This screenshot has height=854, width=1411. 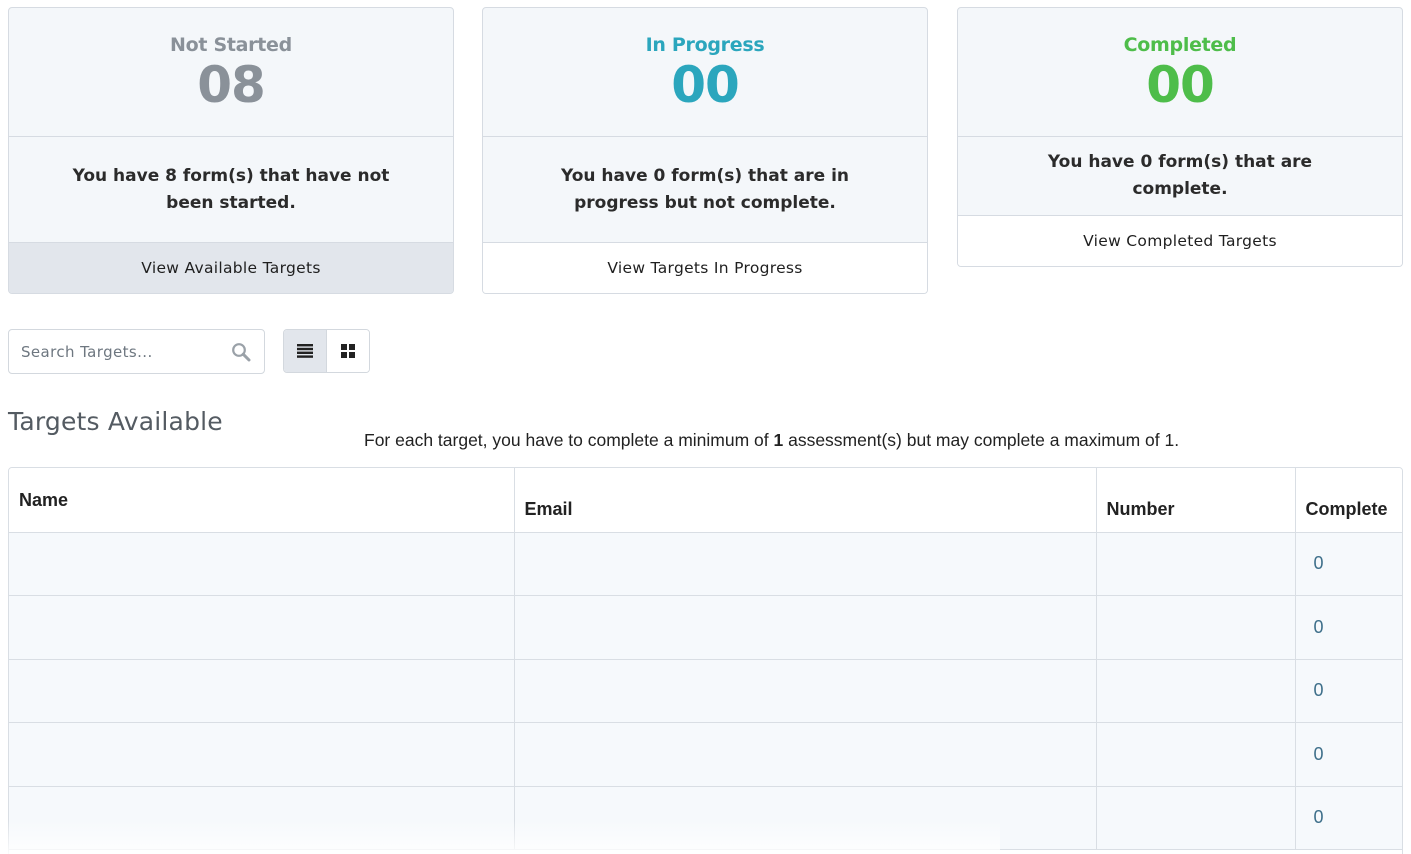 I want to click on column-header-complete: Complete, so click(x=1348, y=500).